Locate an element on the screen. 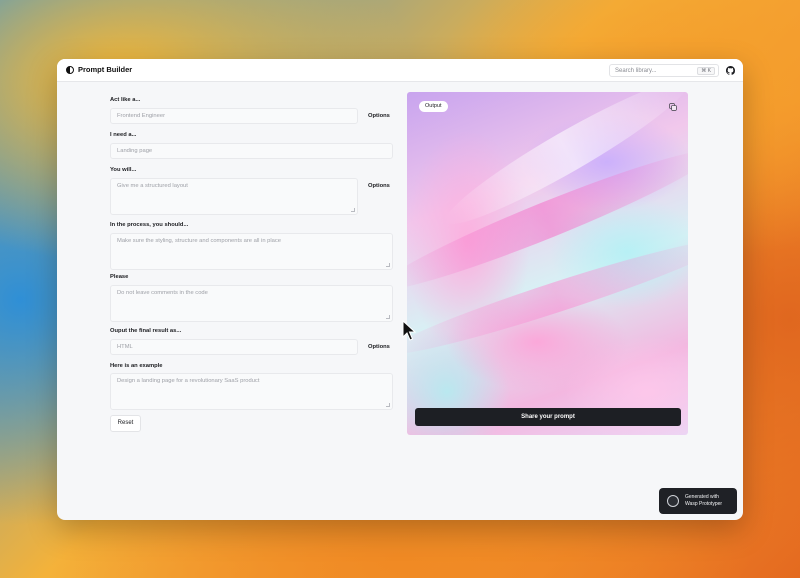 This screenshot has height=578, width=800. you-will-placeholder: Give me a structured layout is located at coordinates (152, 186).